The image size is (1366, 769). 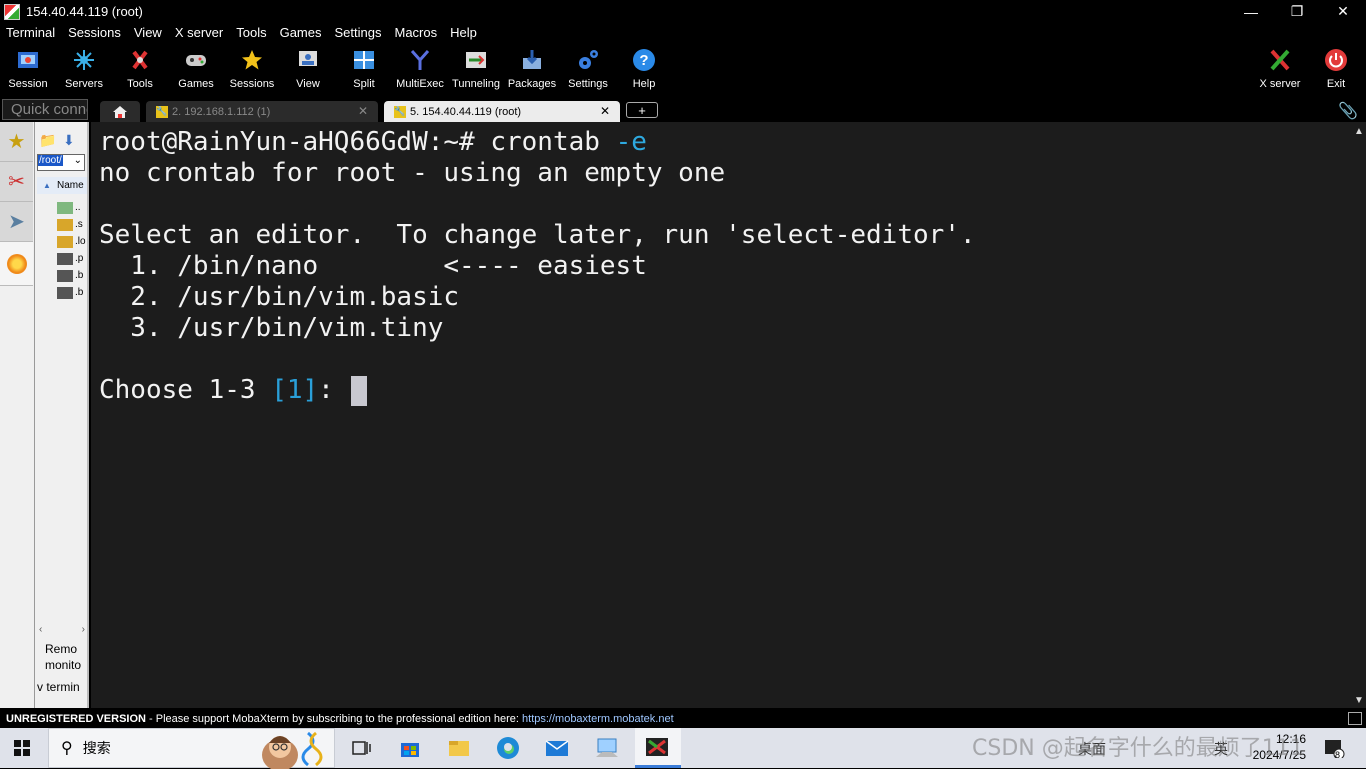 What do you see at coordinates (16, 182) in the screenshot?
I see `sidebar-tools-tab: ✂` at bounding box center [16, 182].